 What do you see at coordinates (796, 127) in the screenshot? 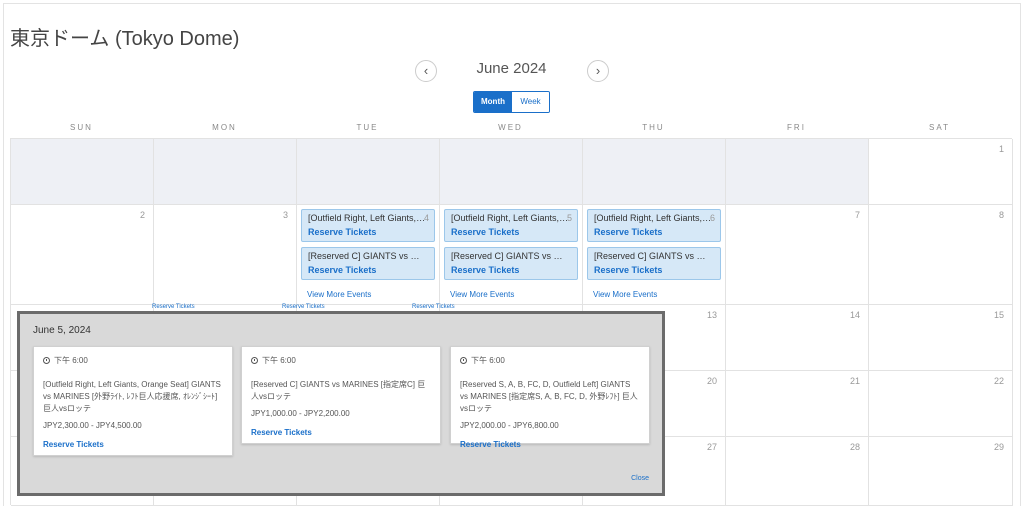
I see `weekday-header: FRI` at bounding box center [796, 127].